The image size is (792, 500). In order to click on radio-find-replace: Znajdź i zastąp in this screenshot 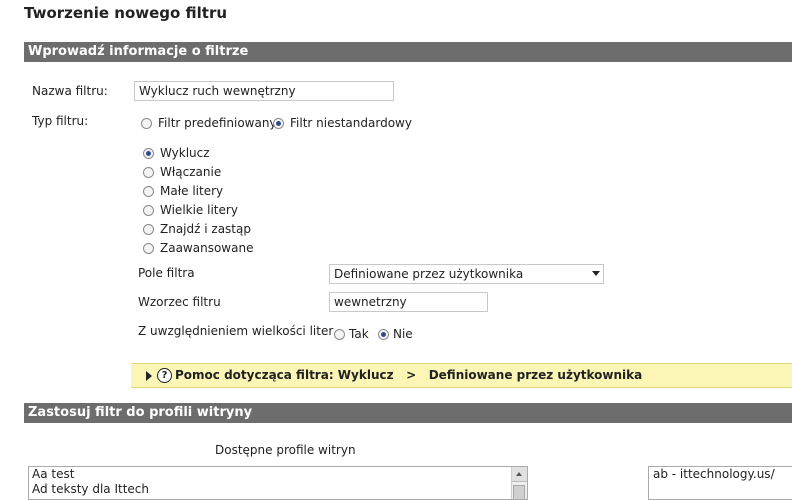, I will do `click(197, 229)`.